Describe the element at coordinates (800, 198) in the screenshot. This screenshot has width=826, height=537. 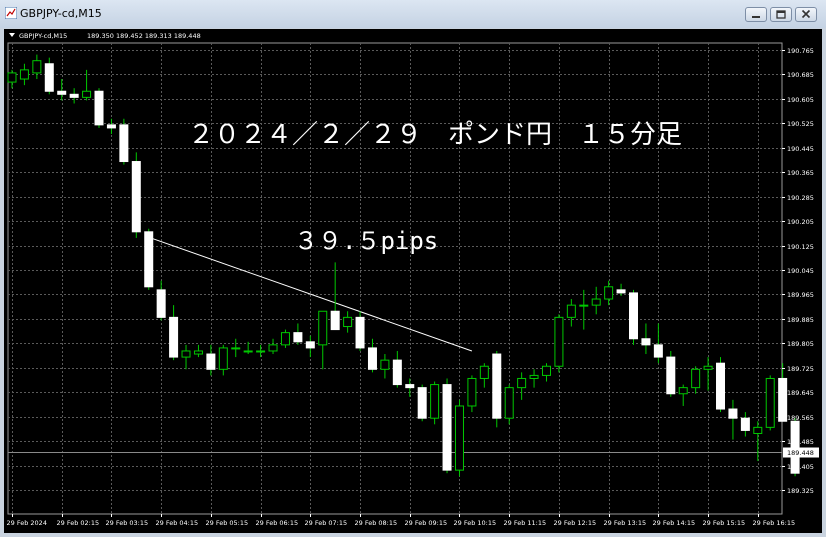
I see `price-tick-label: 190.285` at that location.